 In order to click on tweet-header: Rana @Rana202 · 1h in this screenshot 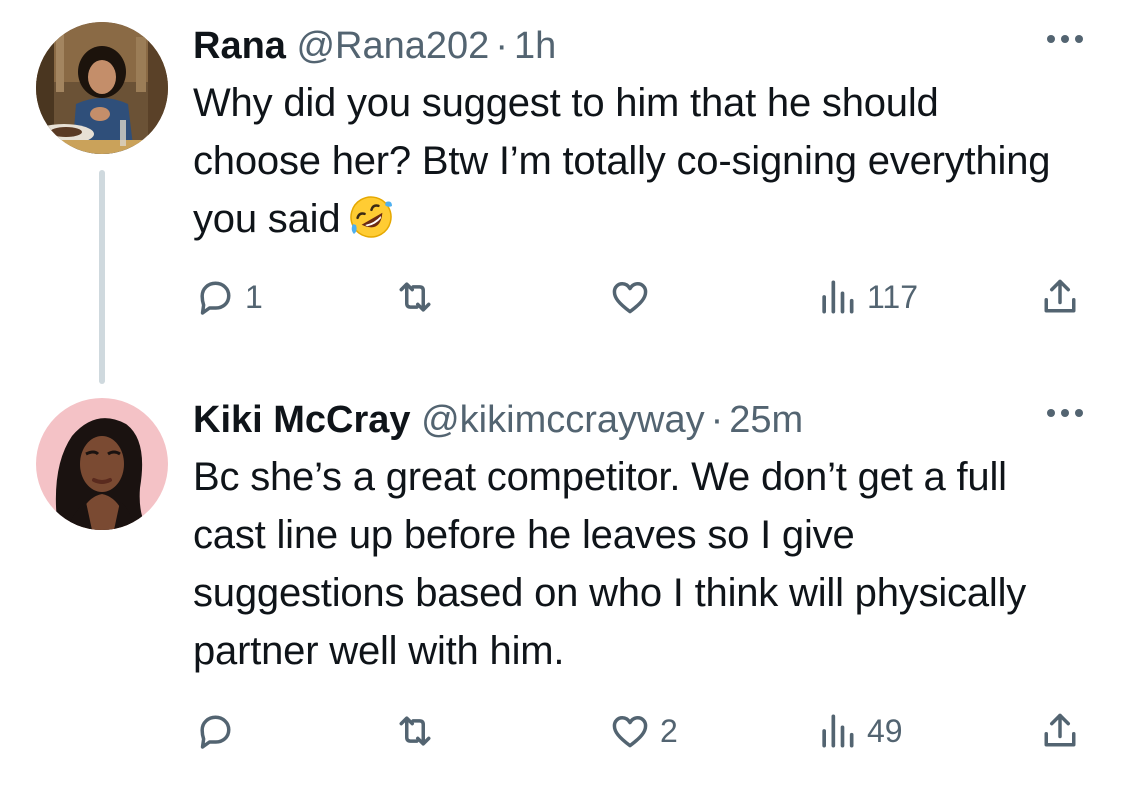, I will do `click(638, 46)`.